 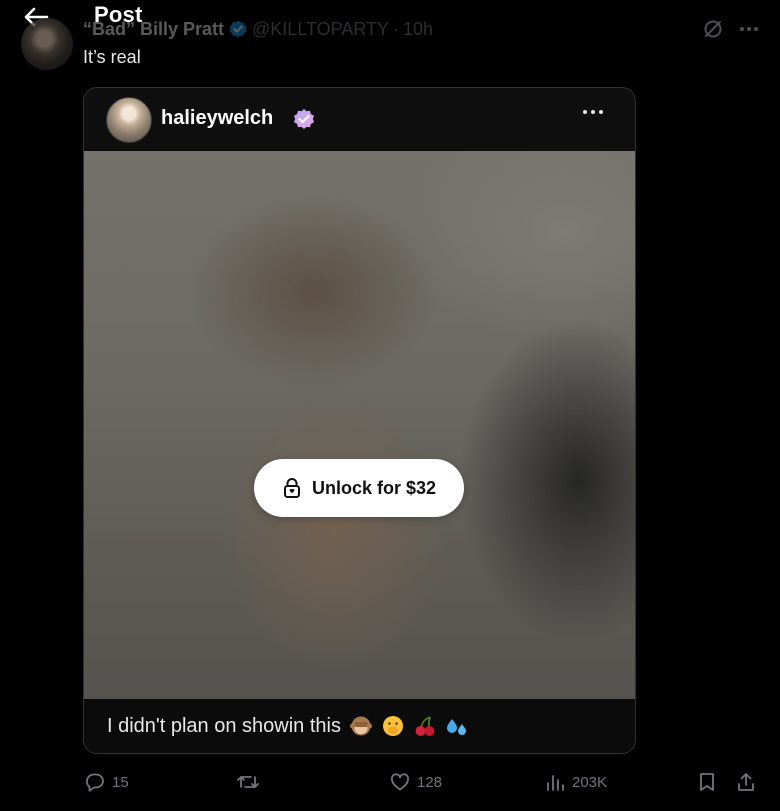 What do you see at coordinates (359, 119) in the screenshot?
I see `card-header: halieywelch` at bounding box center [359, 119].